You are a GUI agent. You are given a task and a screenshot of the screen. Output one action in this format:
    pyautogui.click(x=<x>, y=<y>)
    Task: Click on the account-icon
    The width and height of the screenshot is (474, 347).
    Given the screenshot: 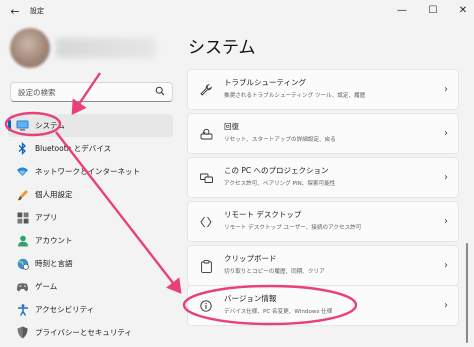 What is the action you would take?
    pyautogui.click(x=22, y=240)
    